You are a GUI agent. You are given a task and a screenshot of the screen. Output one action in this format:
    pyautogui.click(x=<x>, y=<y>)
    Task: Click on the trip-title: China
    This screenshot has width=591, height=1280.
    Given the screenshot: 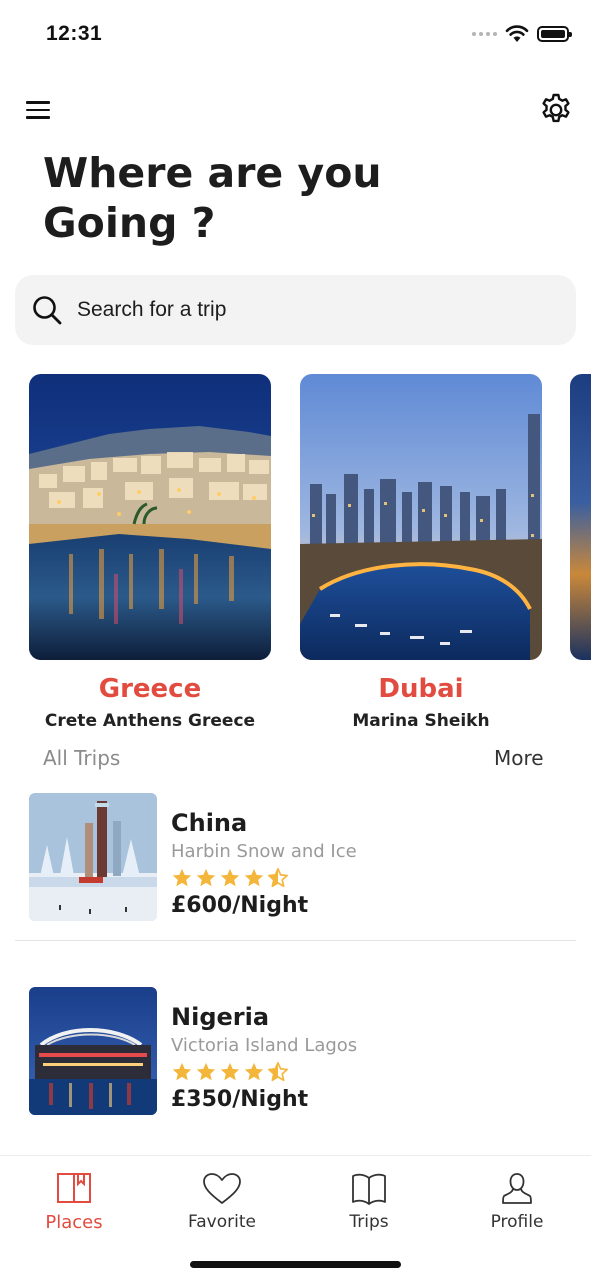 What is the action you would take?
    pyautogui.click(x=209, y=823)
    